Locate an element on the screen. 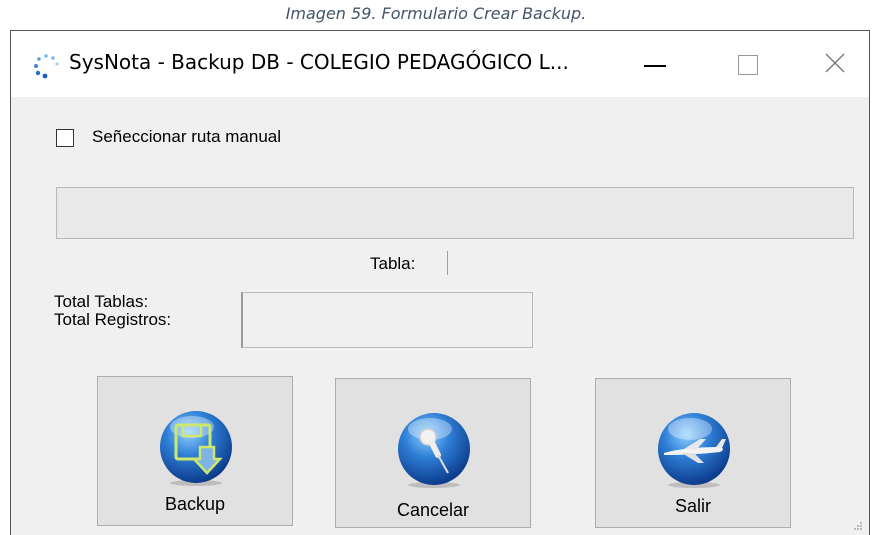  backup-button: Backup is located at coordinates (195, 451).